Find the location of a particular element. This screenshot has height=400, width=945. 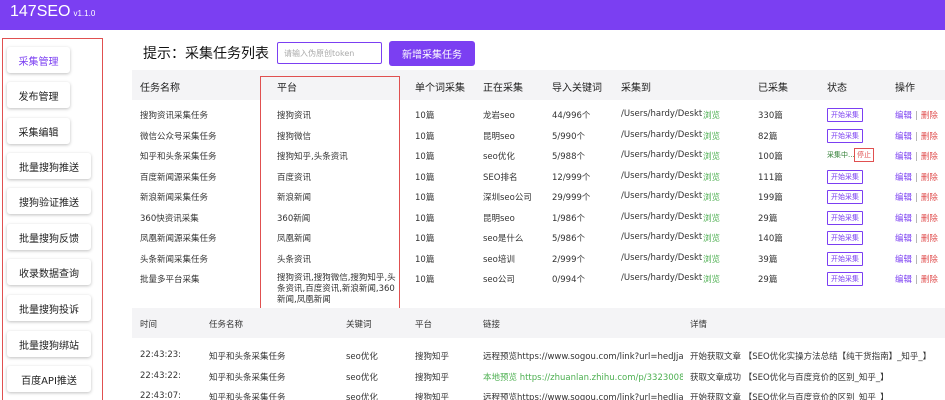

sidebar-item: 搜狗验证推送 is located at coordinates (49, 201).